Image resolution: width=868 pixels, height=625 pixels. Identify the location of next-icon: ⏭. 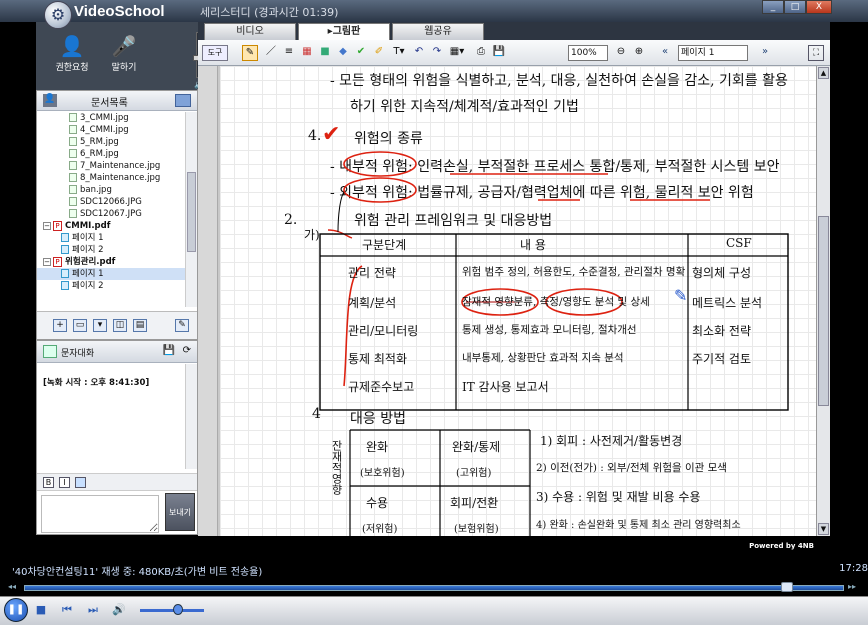
(93, 610).